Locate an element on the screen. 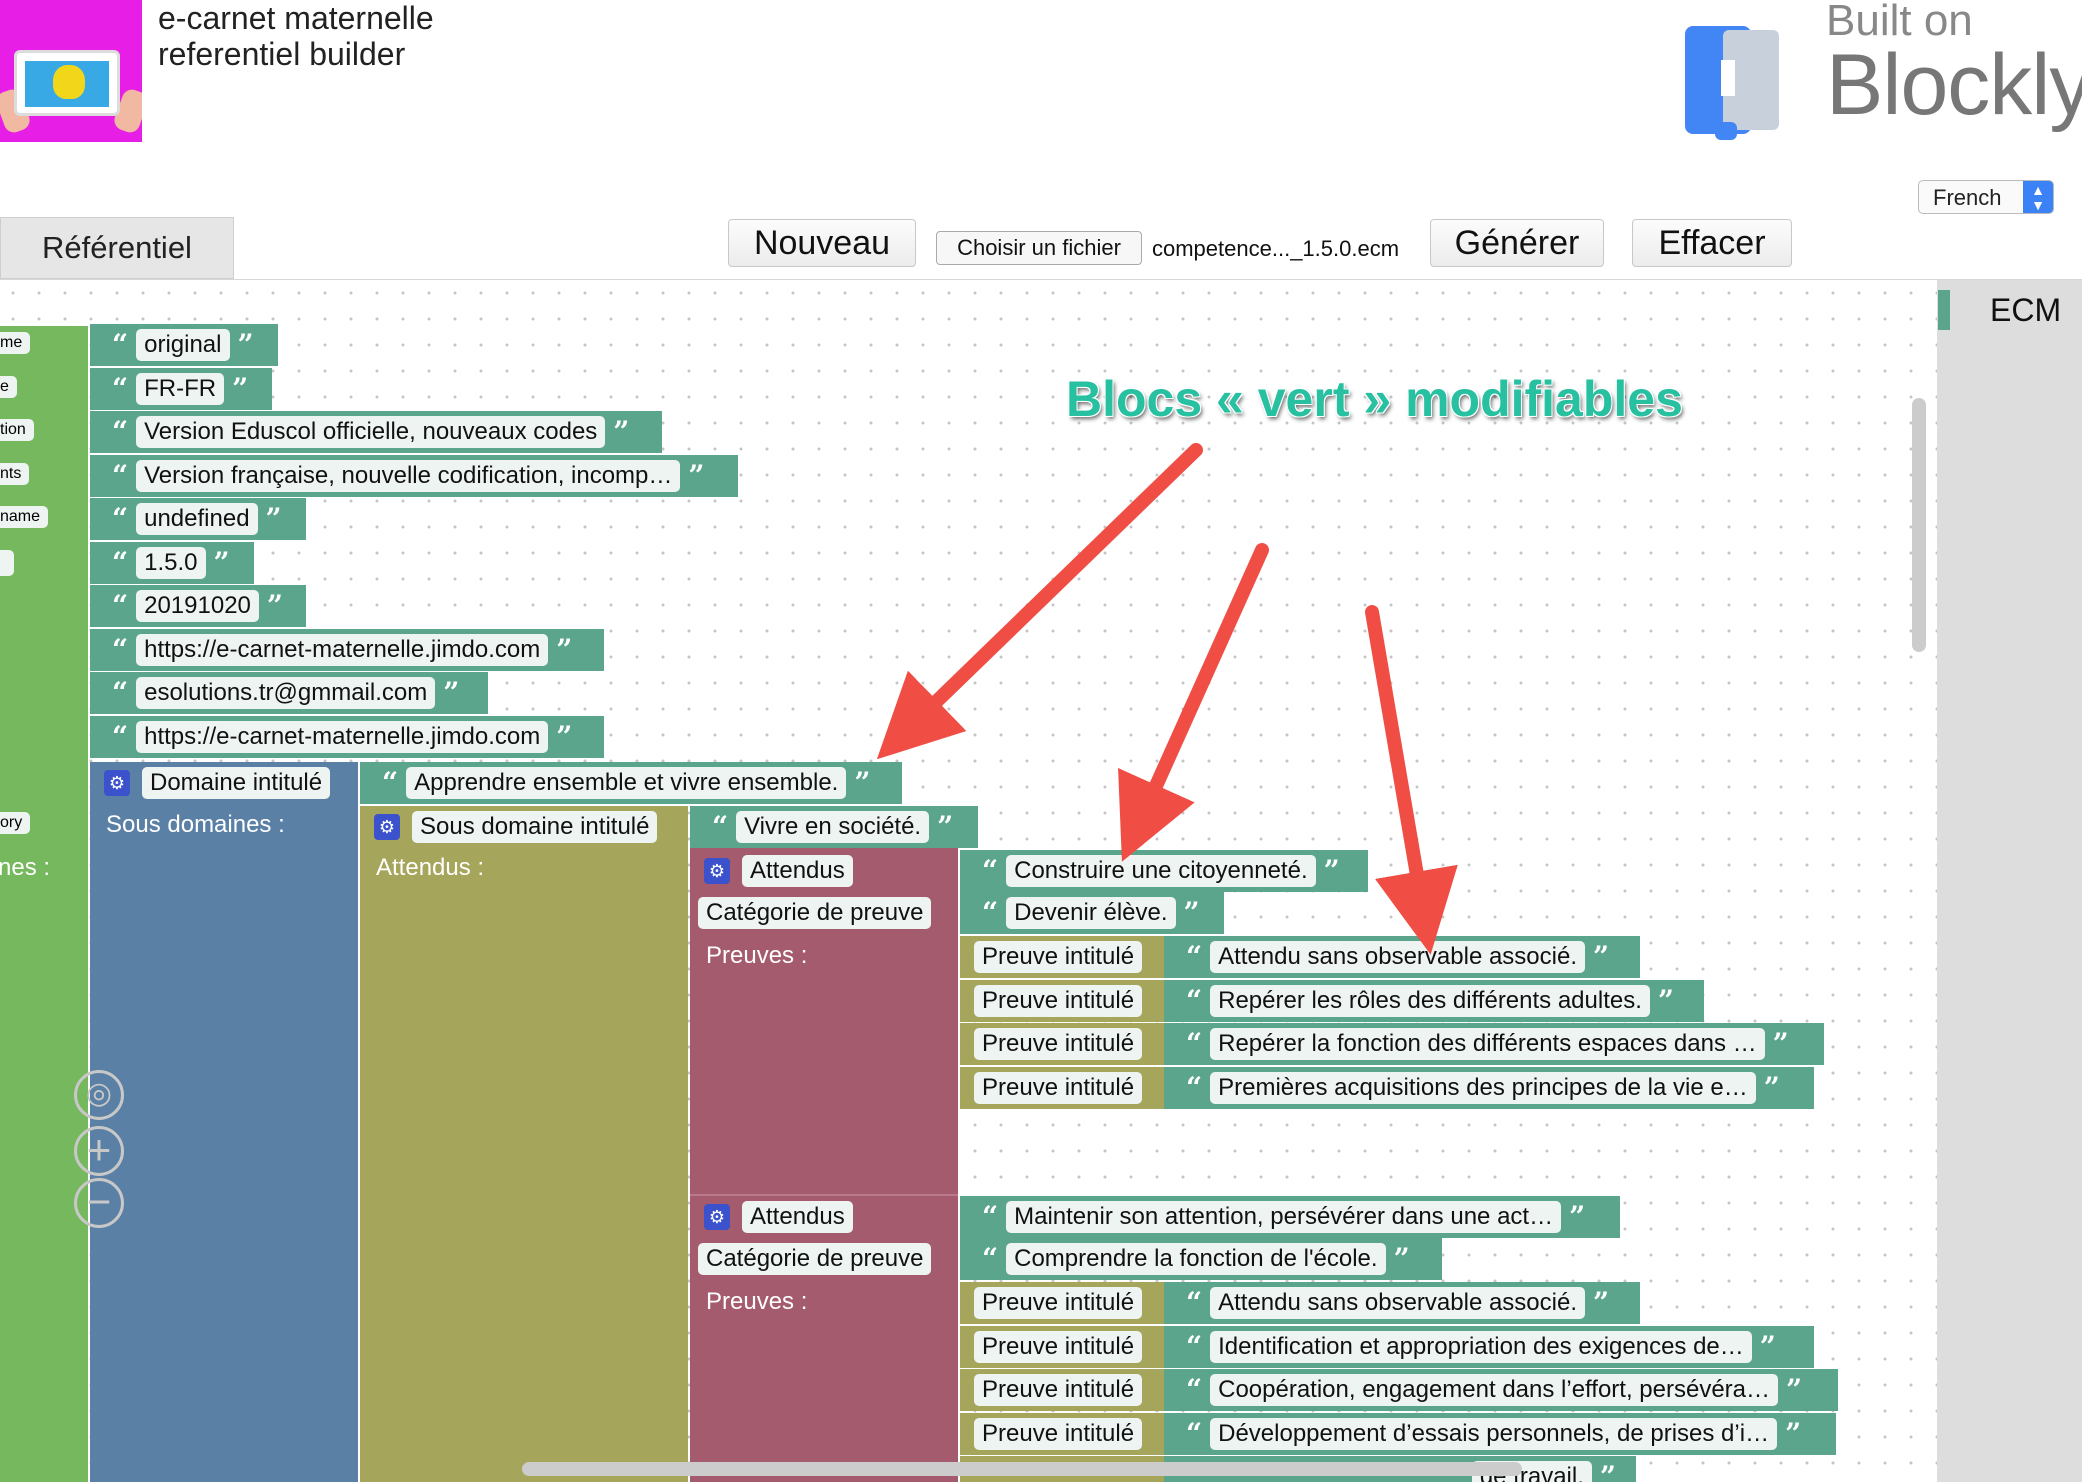  toolbox-category-ecm: ECM is located at coordinates (2025, 310).